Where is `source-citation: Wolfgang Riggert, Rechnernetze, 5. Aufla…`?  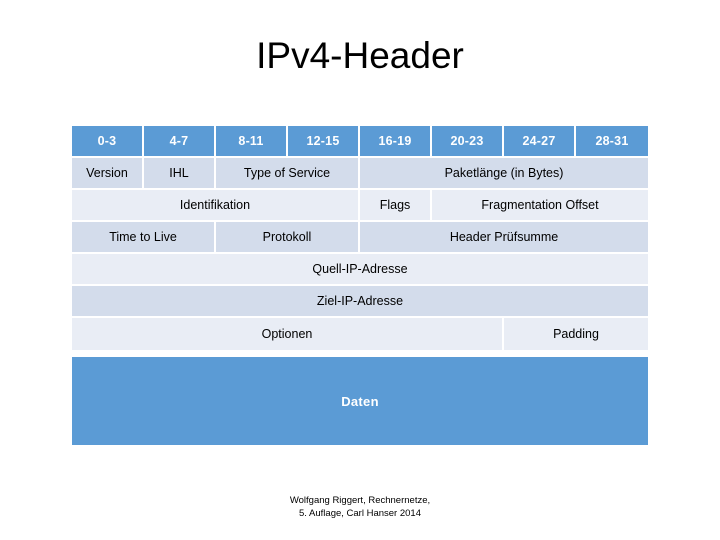
source-citation: Wolfgang Riggert, Rechnernetze, 5. Aufla… is located at coordinates (360, 507).